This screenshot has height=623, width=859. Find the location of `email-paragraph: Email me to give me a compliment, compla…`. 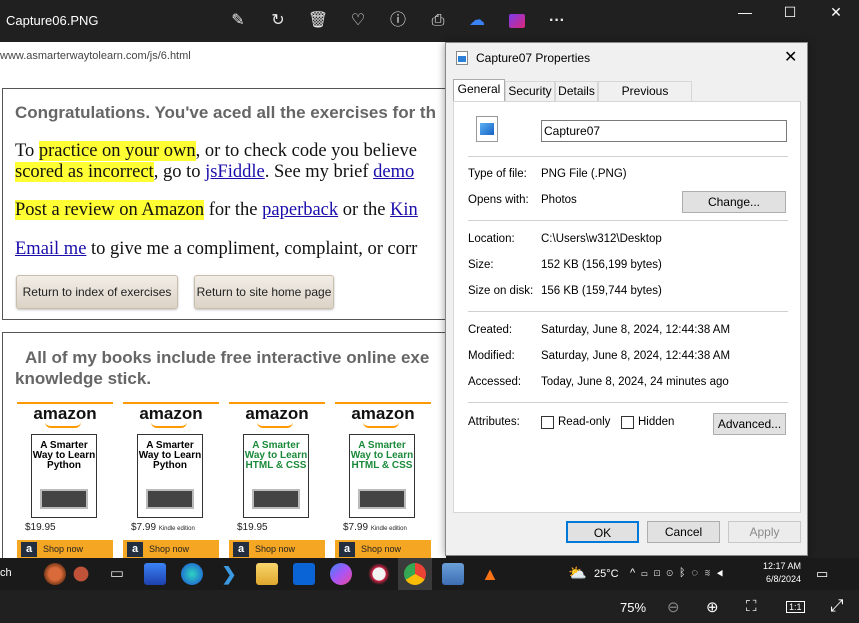

email-paragraph: Email me to give me a compliment, compla… is located at coordinates (216, 249).